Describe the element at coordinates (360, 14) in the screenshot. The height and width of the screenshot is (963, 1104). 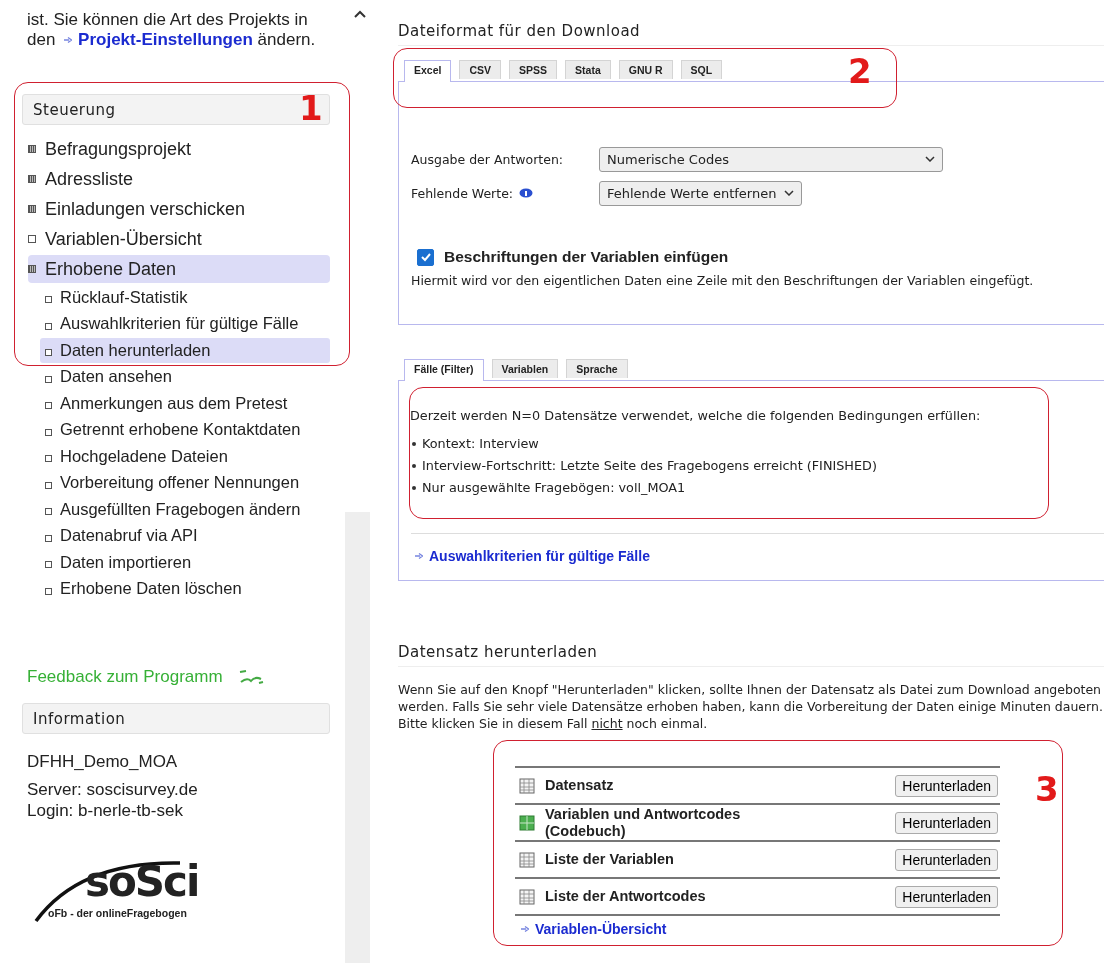
I see `scroll-up-icon` at that location.